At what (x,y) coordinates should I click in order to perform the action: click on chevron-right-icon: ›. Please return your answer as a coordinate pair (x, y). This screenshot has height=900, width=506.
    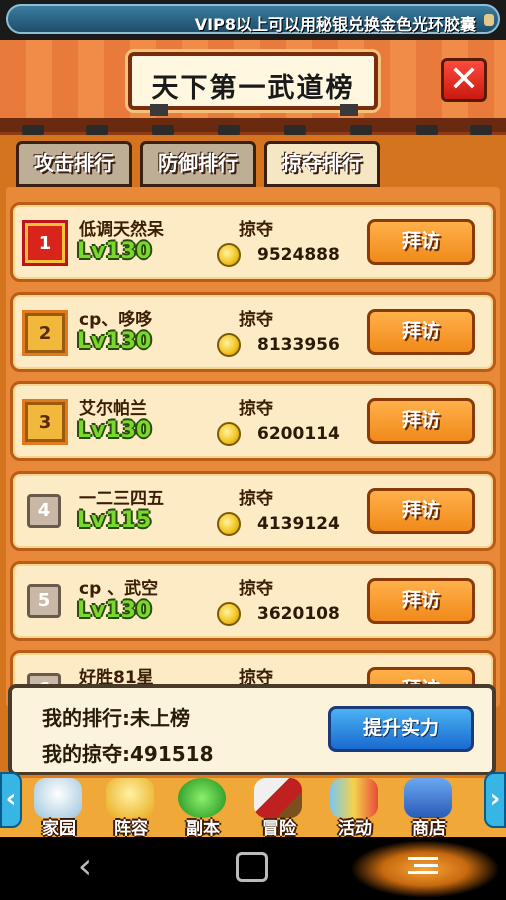
    Looking at the image, I should click on (495, 799).